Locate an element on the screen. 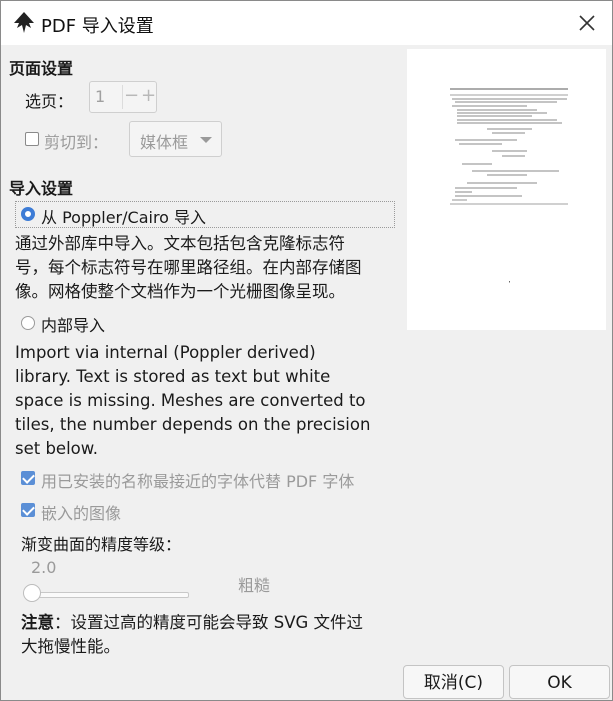 The image size is (613, 701). close-icon is located at coordinates (587, 23).